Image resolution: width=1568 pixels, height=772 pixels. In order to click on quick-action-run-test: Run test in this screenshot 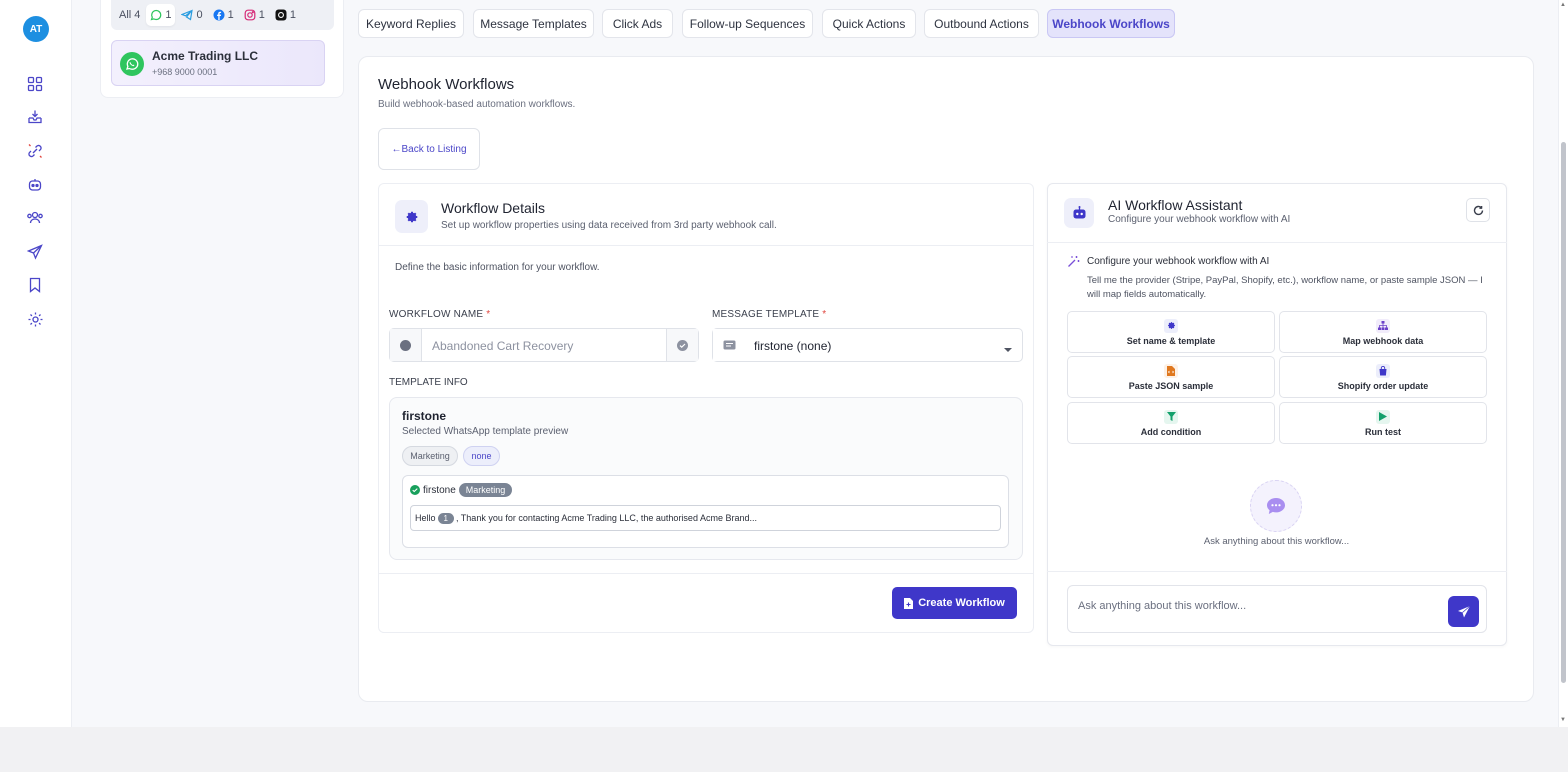, I will do `click(1383, 423)`.